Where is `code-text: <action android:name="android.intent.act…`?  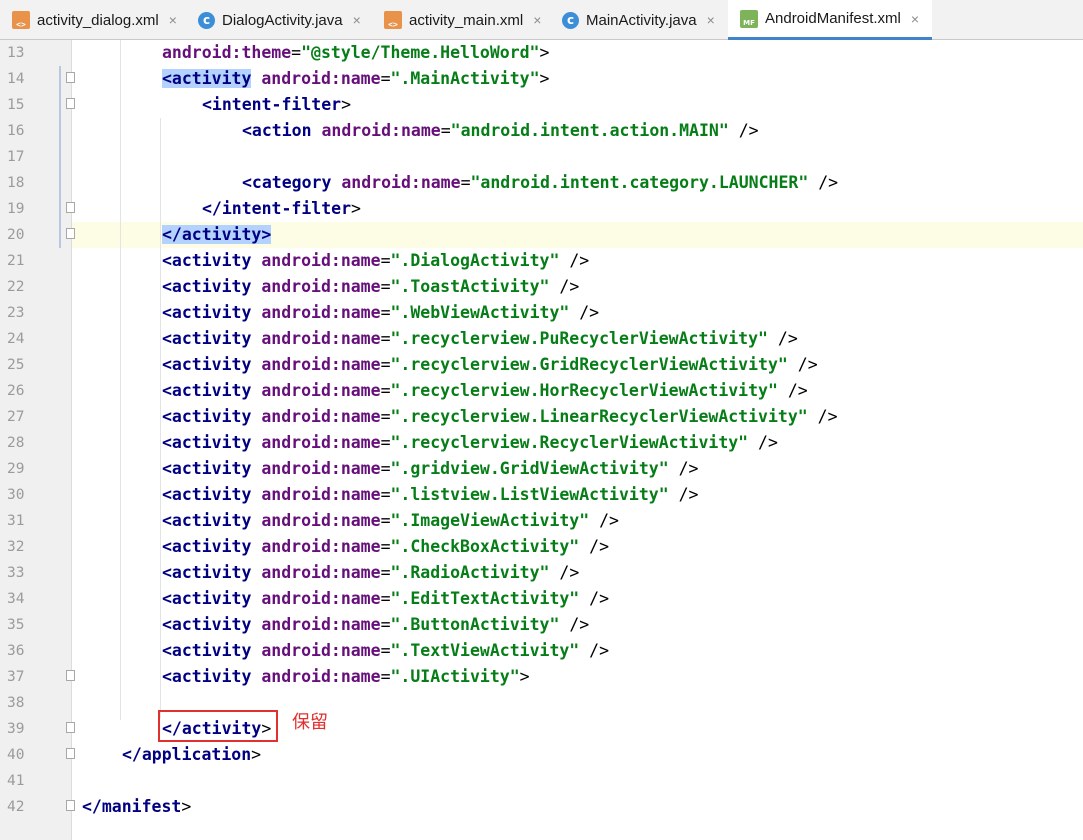
code-text: <action android:name="android.intent.act… is located at coordinates (500, 131).